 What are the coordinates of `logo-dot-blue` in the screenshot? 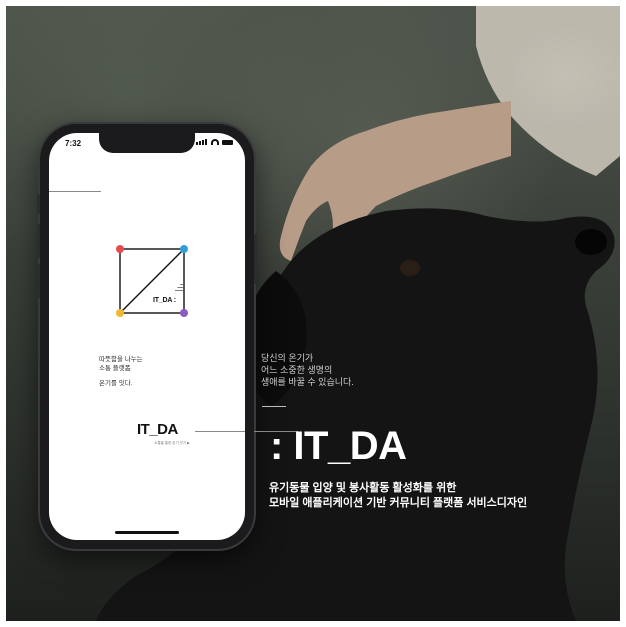 It's located at (184, 249).